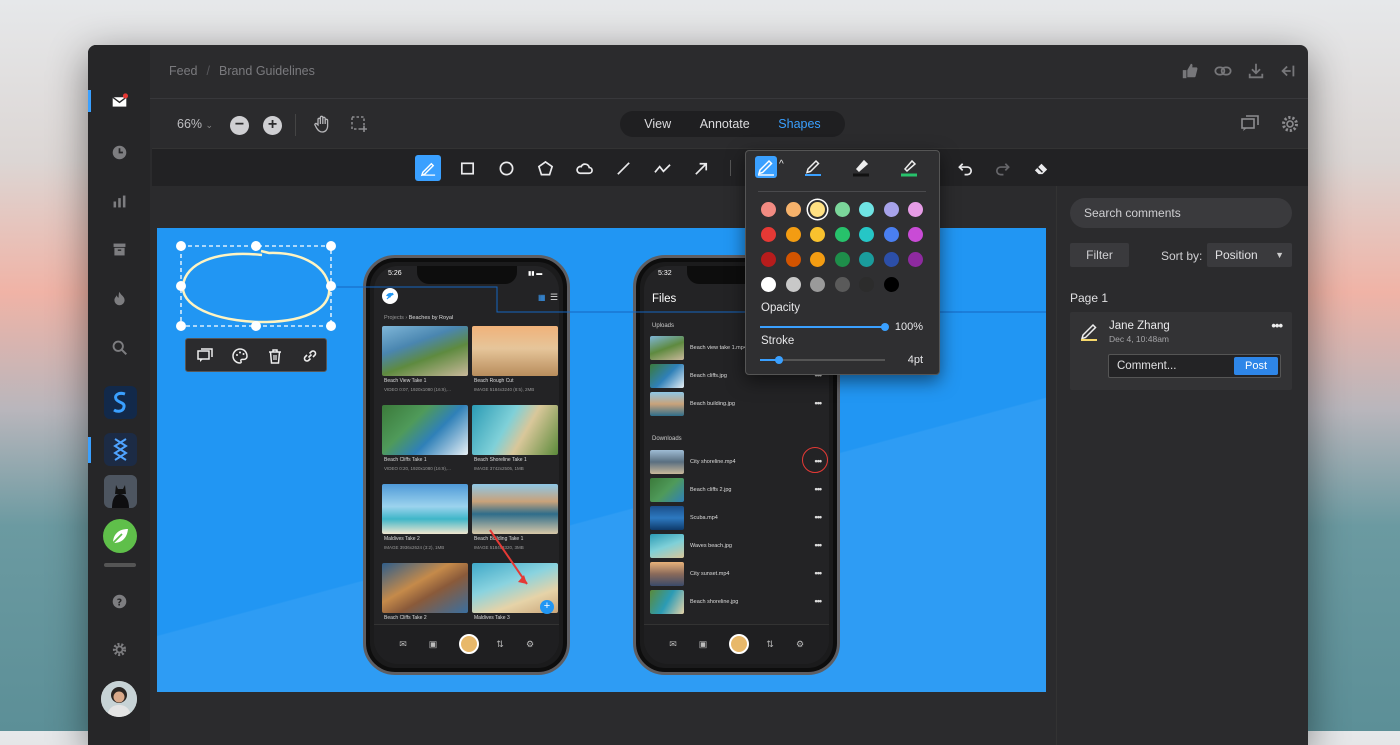 This screenshot has width=1400, height=745. What do you see at coordinates (662, 168) in the screenshot?
I see `polyline-tool-icon` at bounding box center [662, 168].